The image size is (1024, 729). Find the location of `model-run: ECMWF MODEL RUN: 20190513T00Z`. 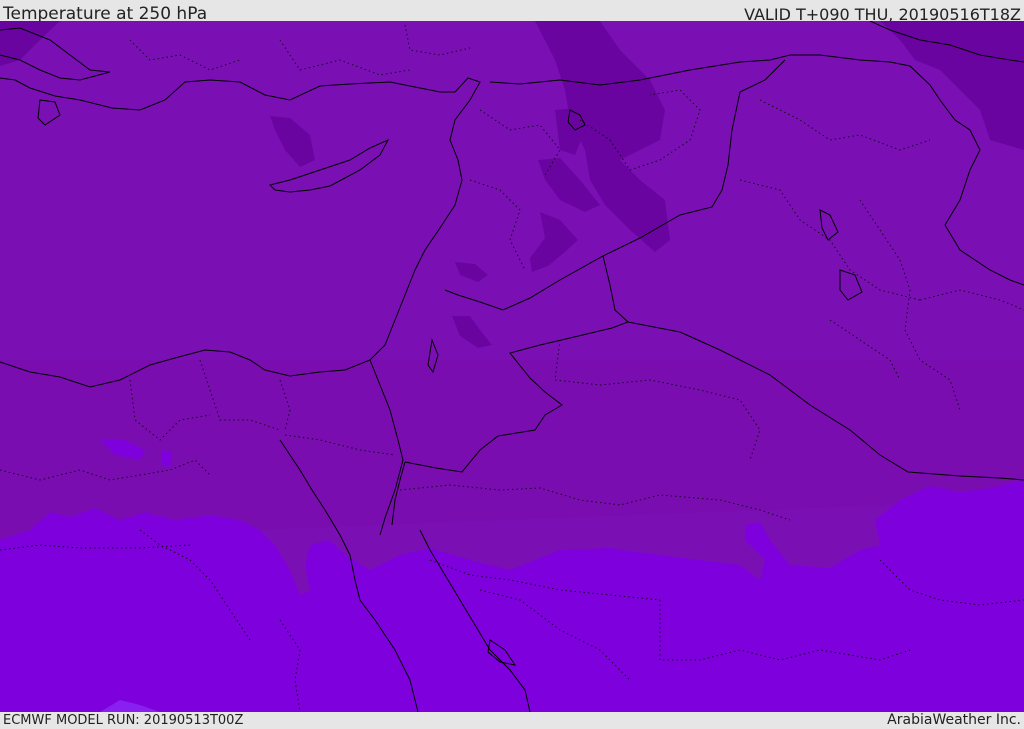

model-run: ECMWF MODEL RUN: 20190513T00Z is located at coordinates (123, 720).